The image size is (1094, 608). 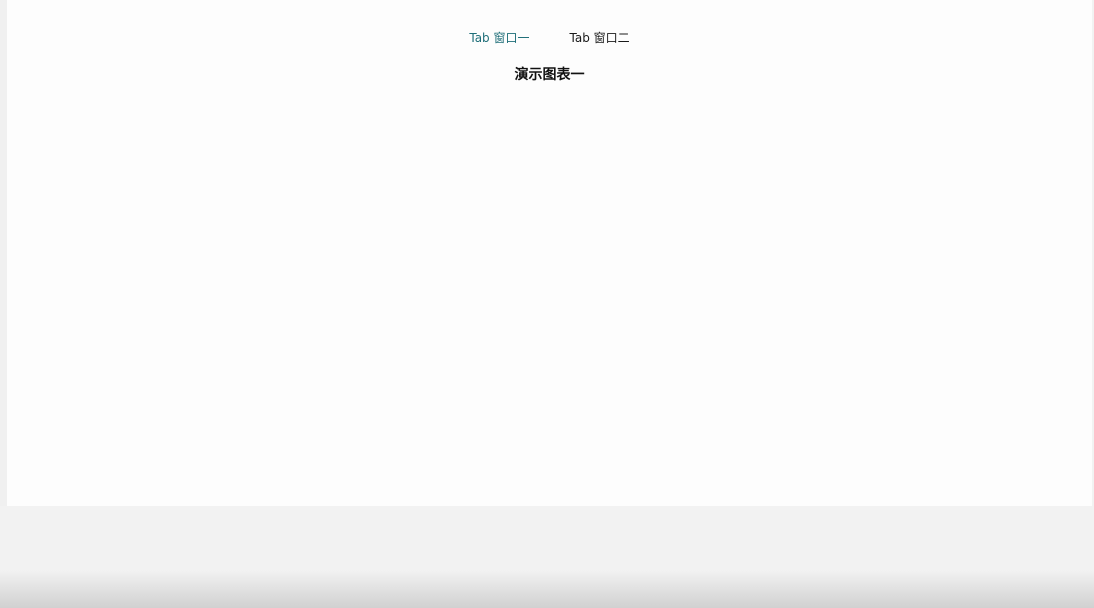 What do you see at coordinates (549, 38) in the screenshot?
I see `tab-bar: Tab 窗口一 Tab 窗口二` at bounding box center [549, 38].